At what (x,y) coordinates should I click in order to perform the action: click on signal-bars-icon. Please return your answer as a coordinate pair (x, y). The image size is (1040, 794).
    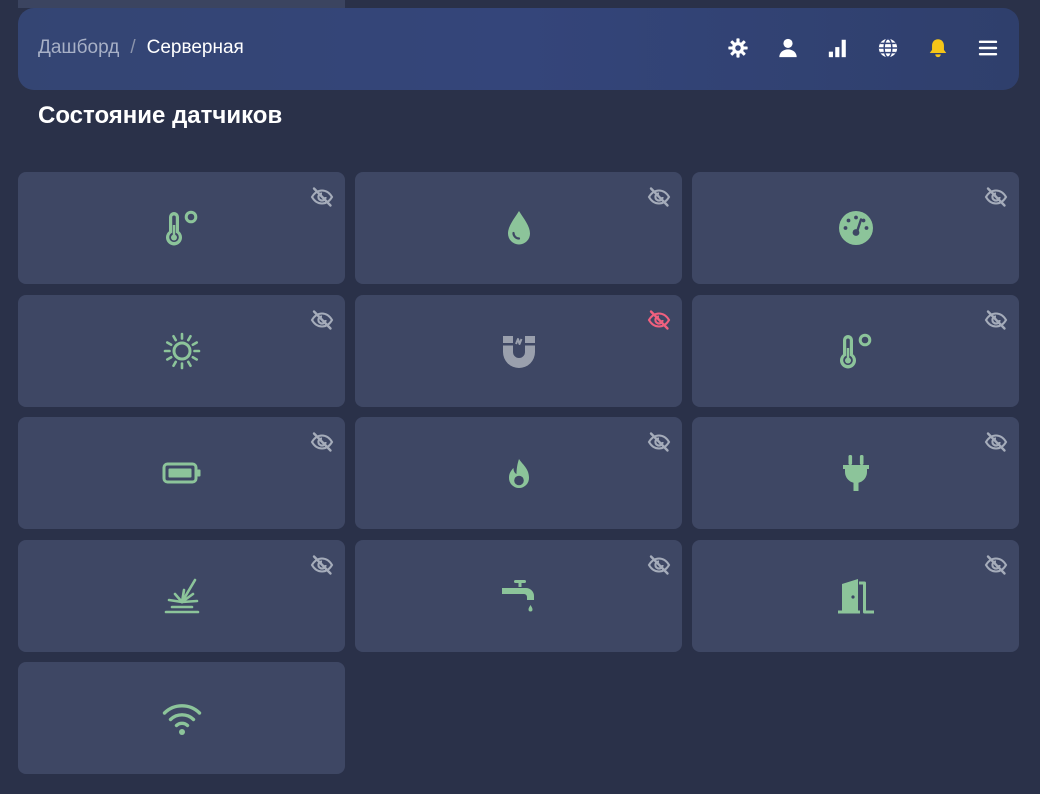
    Looking at the image, I should click on (838, 48).